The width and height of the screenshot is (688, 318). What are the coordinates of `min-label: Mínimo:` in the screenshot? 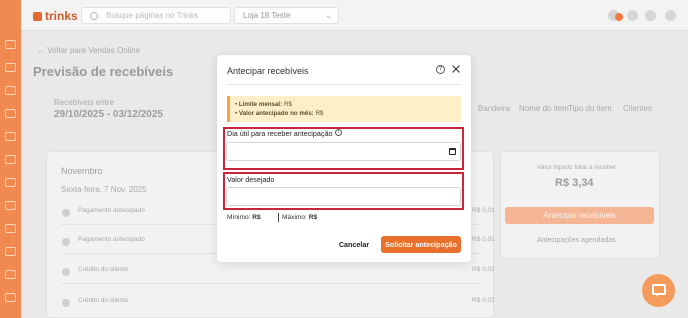 It's located at (239, 217).